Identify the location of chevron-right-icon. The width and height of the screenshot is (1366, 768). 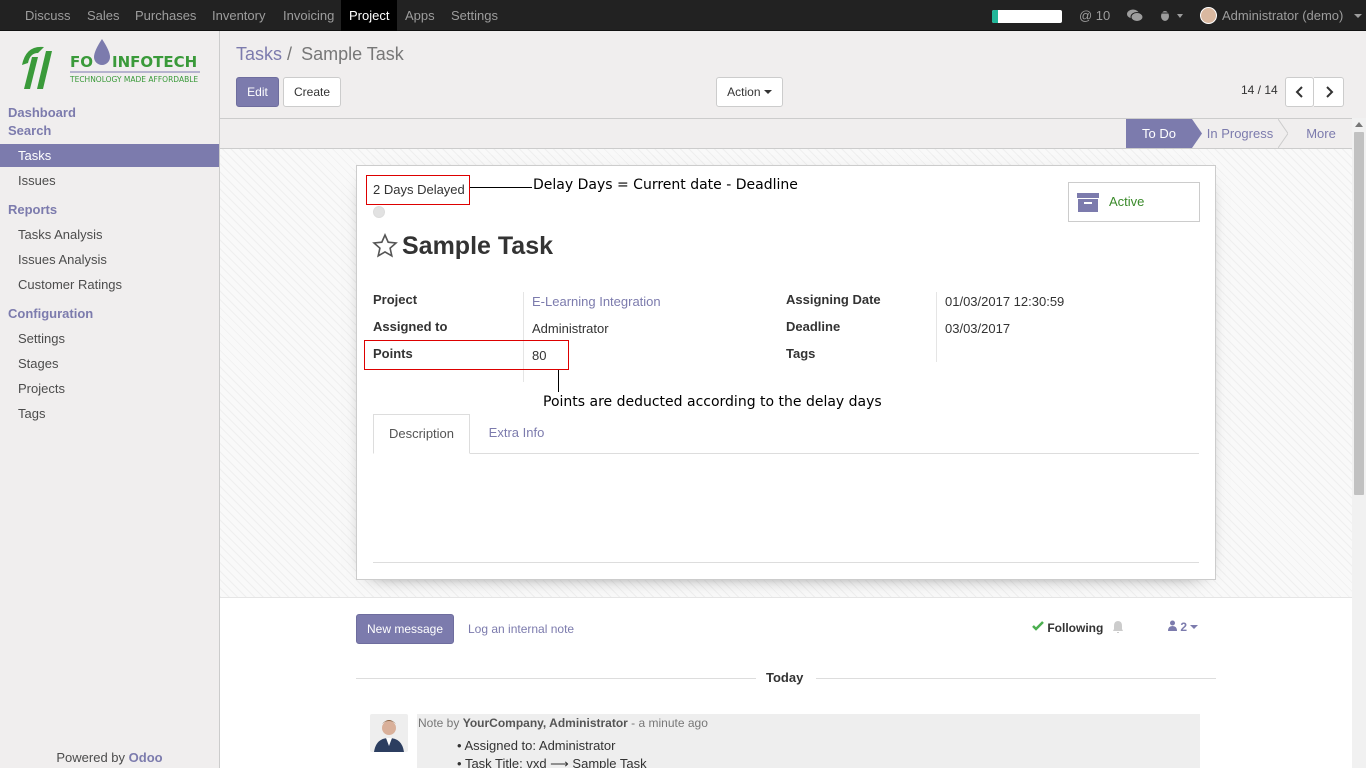
(1329, 92).